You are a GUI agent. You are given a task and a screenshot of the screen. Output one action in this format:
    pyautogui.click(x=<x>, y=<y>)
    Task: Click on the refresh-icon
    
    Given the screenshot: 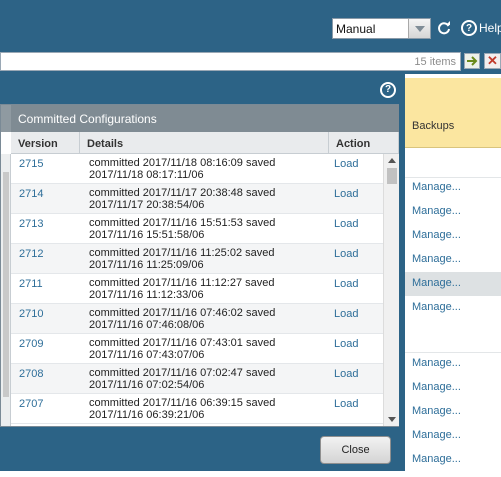 What is the action you would take?
    pyautogui.click(x=444, y=28)
    